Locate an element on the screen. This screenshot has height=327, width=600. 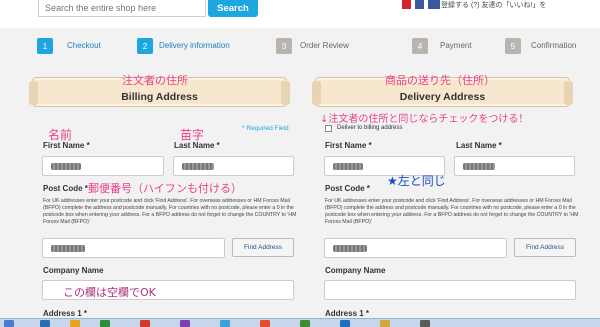
delivery-note: 商品の送り先（住所） is located at coordinates (440, 80).